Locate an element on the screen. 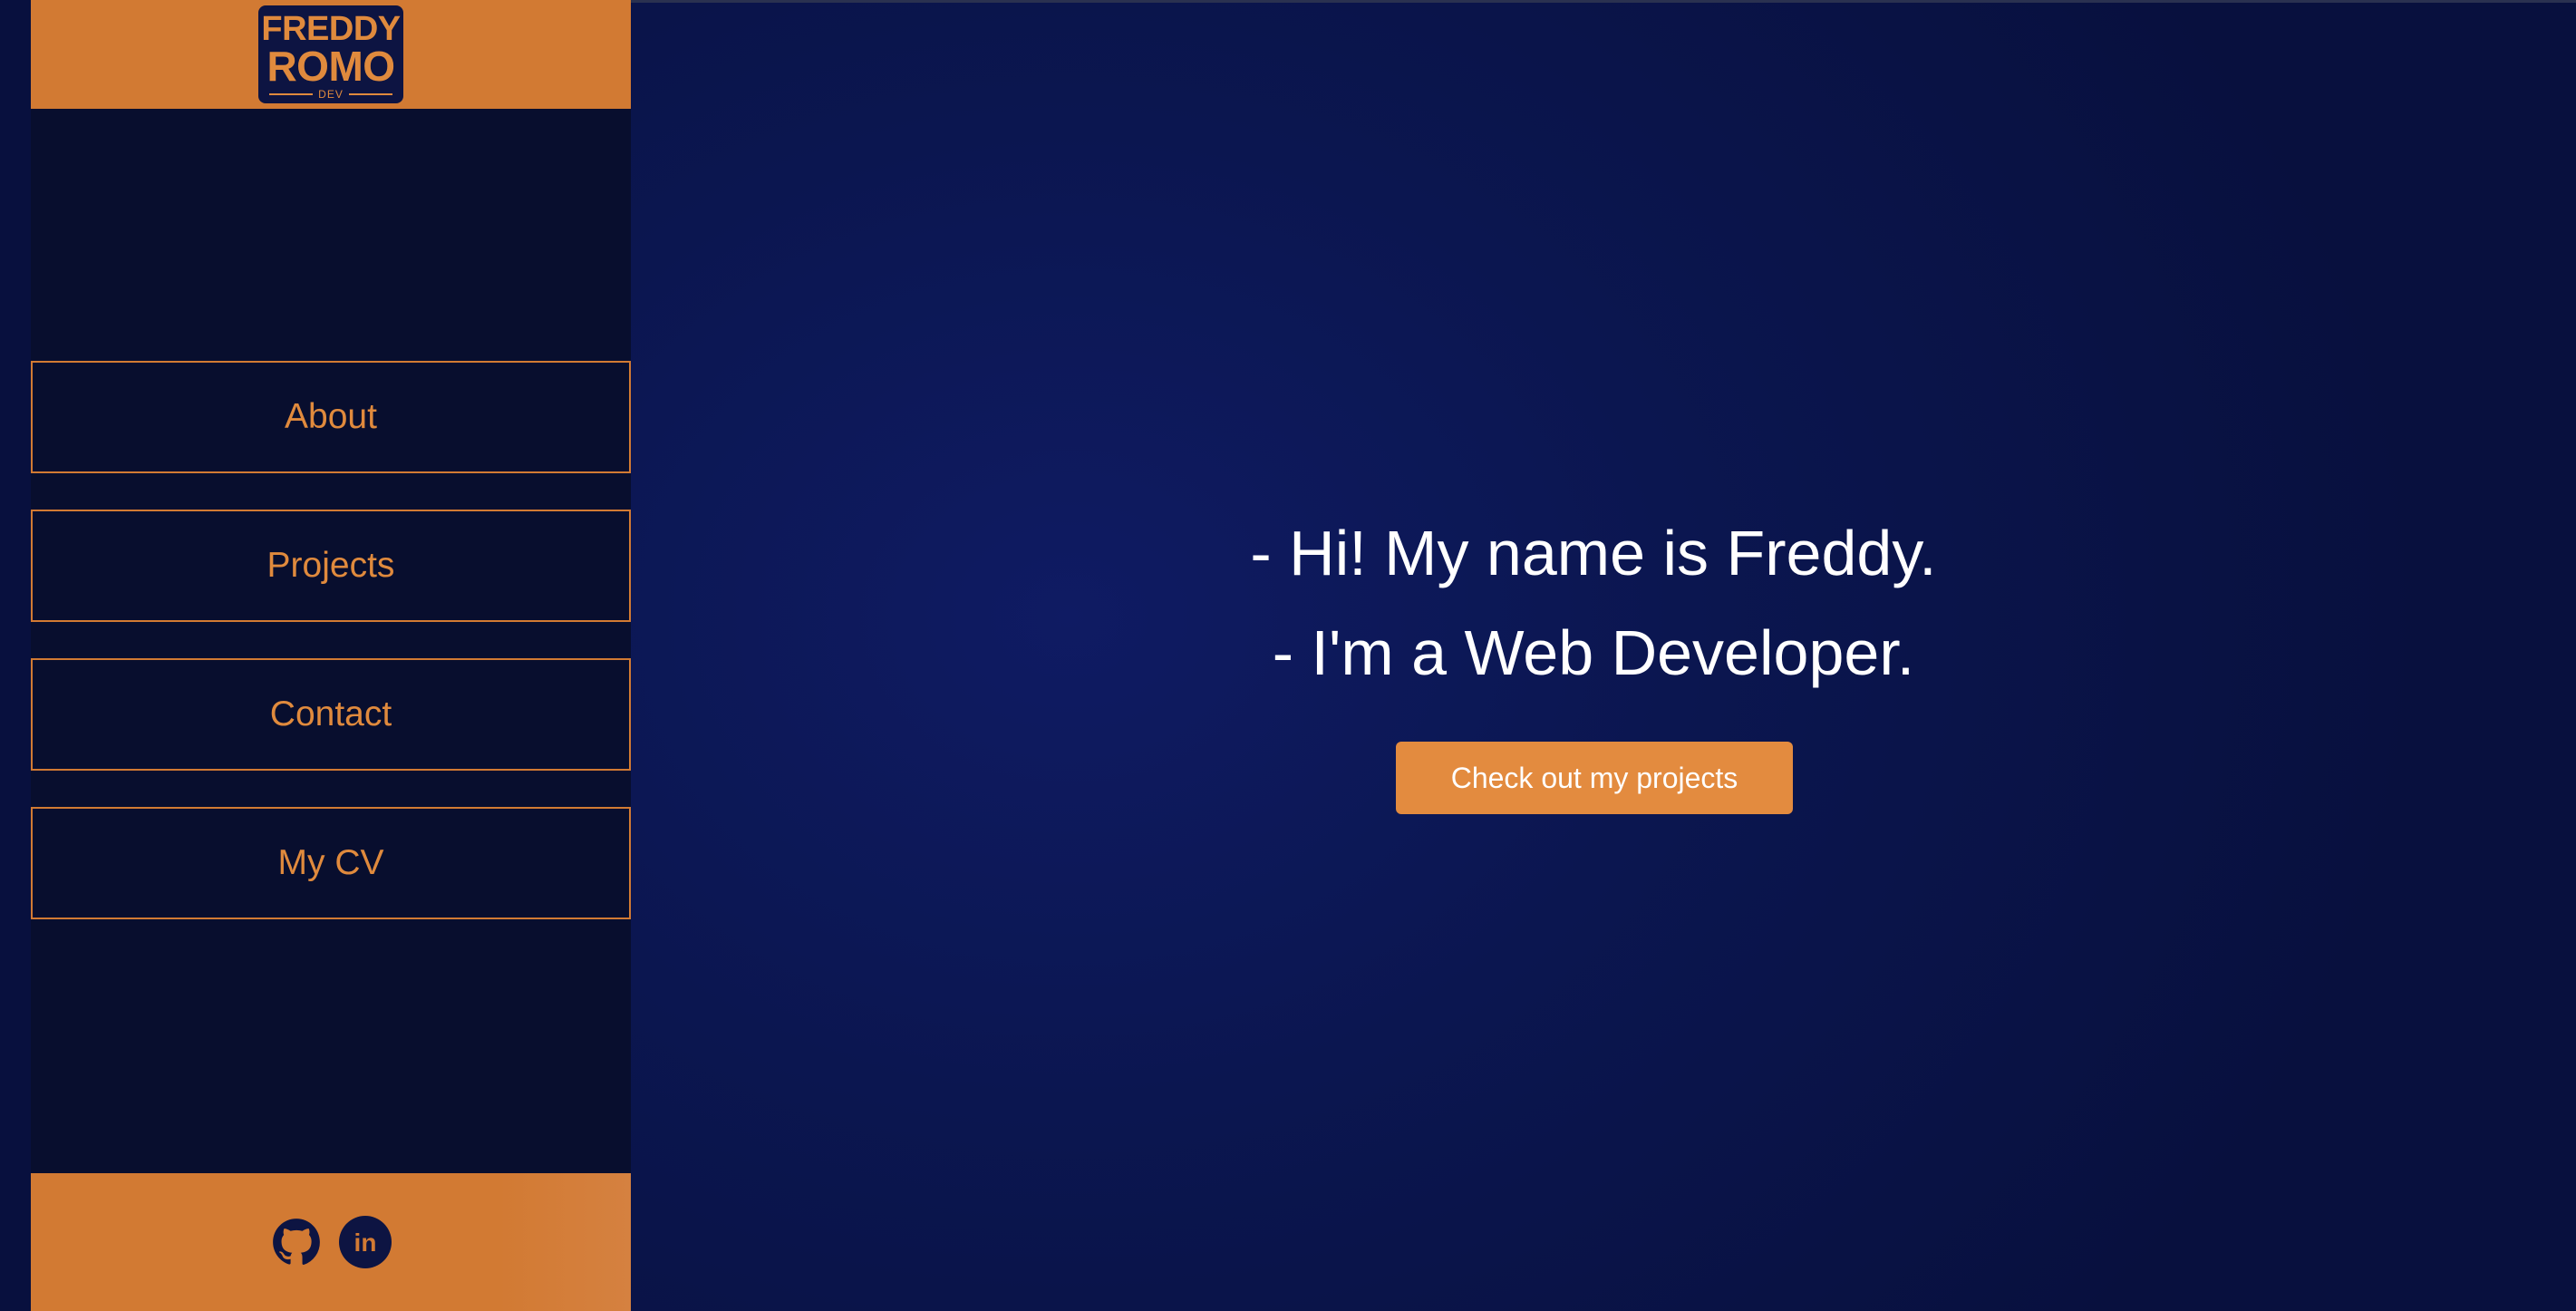  logo-line2: ROMO is located at coordinates (330, 66).